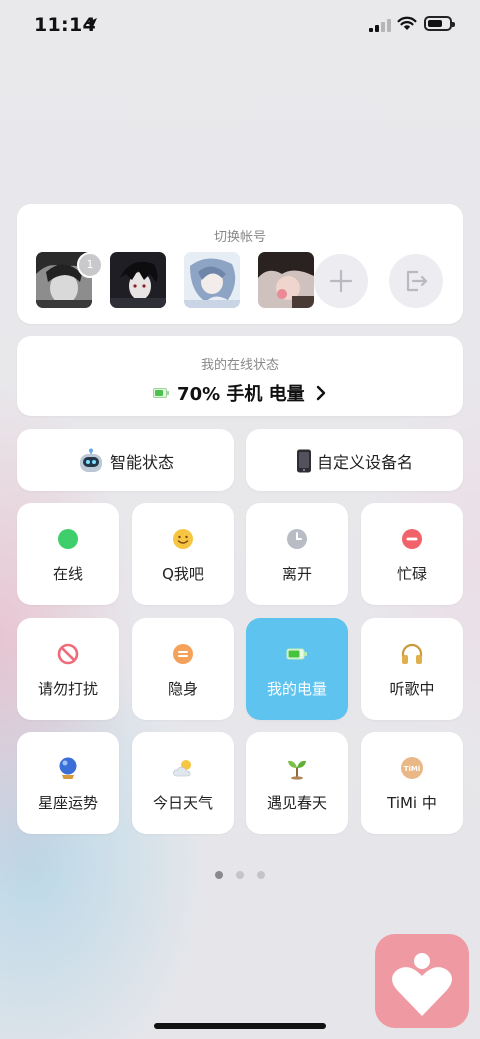 This screenshot has height=1039, width=480. I want to click on online-status-row: 70% 手机 电量, so click(240, 393).